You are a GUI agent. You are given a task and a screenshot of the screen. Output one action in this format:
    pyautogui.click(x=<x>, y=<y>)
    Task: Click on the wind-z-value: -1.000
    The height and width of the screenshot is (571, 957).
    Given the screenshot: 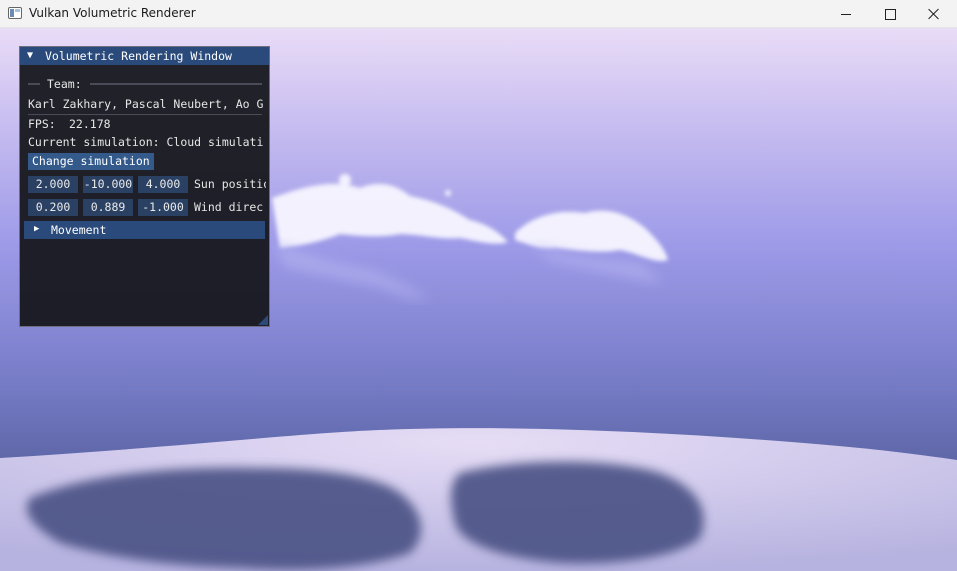 What is the action you would take?
    pyautogui.click(x=163, y=207)
    